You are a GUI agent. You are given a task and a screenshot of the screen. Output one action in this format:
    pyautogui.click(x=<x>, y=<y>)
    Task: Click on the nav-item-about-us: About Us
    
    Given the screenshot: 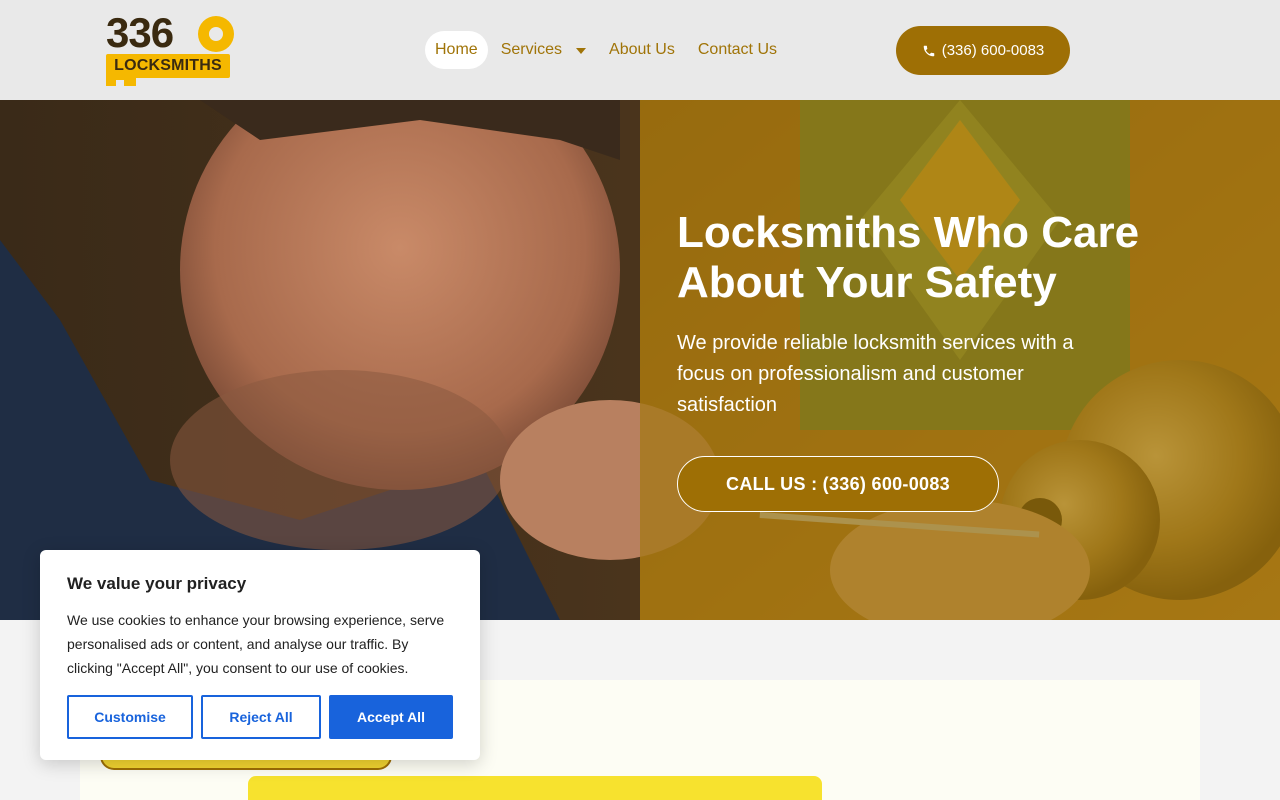 What is the action you would take?
    pyautogui.click(x=642, y=50)
    